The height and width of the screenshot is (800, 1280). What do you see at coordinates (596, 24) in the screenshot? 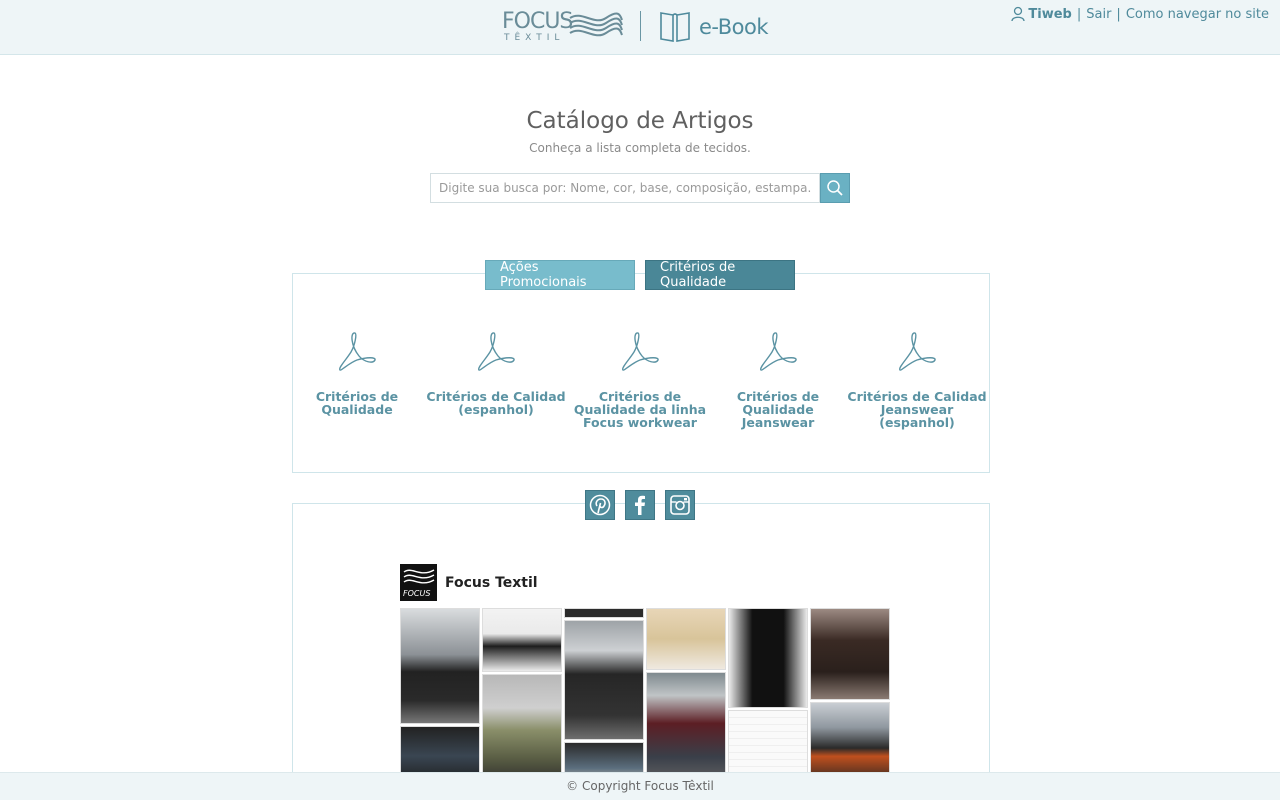
I see `logo-waves-icon` at bounding box center [596, 24].